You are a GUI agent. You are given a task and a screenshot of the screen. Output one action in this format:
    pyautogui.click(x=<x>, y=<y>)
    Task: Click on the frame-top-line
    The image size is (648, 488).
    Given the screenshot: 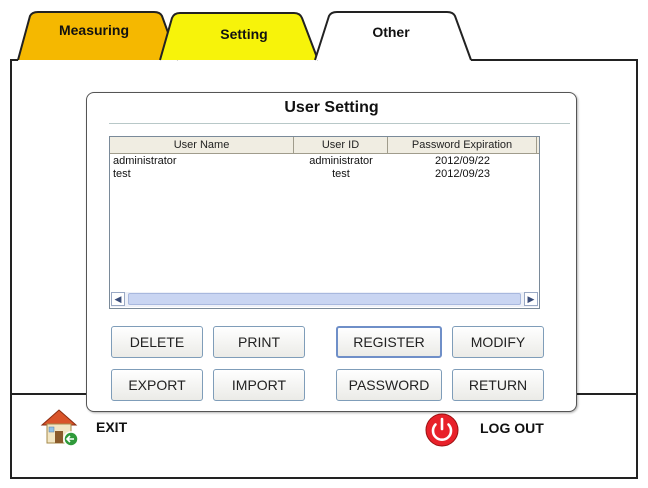 What is the action you would take?
    pyautogui.click(x=14, y=60)
    